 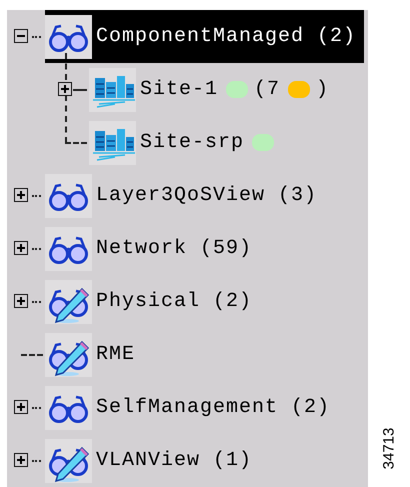 I want to click on figure-number: 34713, so click(x=389, y=449).